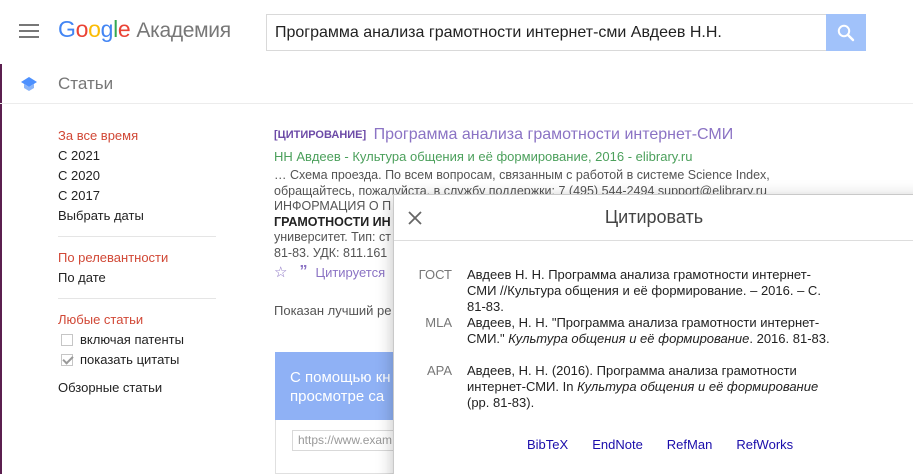 The image size is (913, 474). What do you see at coordinates (547, 444) in the screenshot?
I see `bibtex-link: BibTeX` at bounding box center [547, 444].